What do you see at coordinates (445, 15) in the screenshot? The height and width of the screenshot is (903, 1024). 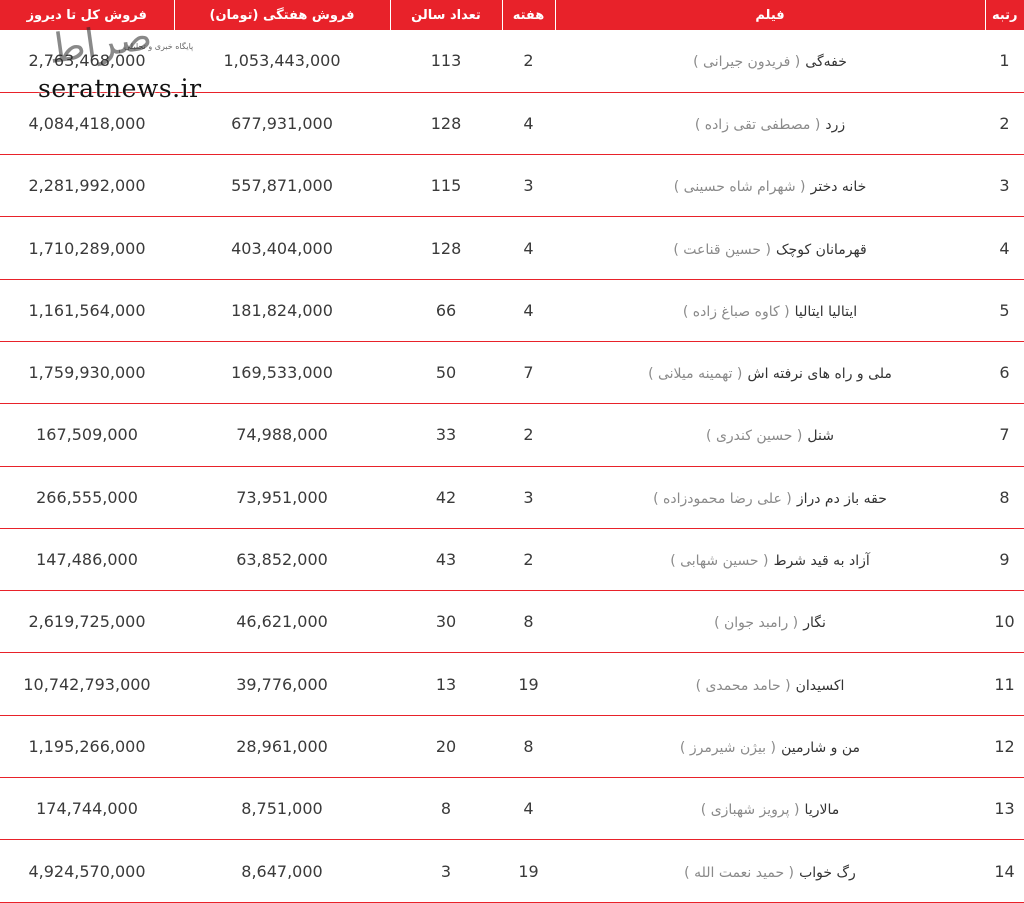 I see `header-halls: تعداد سالن` at bounding box center [445, 15].